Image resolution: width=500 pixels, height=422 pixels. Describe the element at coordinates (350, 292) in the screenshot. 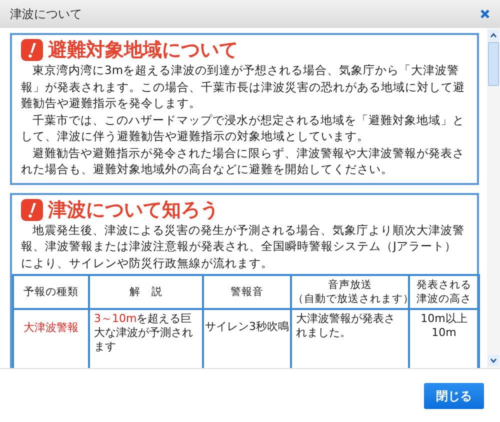

I see `column-header: 音声放送 （自動で放送されます）` at that location.